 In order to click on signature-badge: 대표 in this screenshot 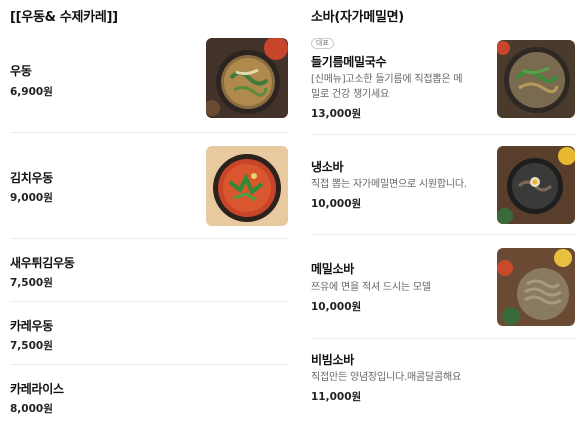, I will do `click(322, 43)`.